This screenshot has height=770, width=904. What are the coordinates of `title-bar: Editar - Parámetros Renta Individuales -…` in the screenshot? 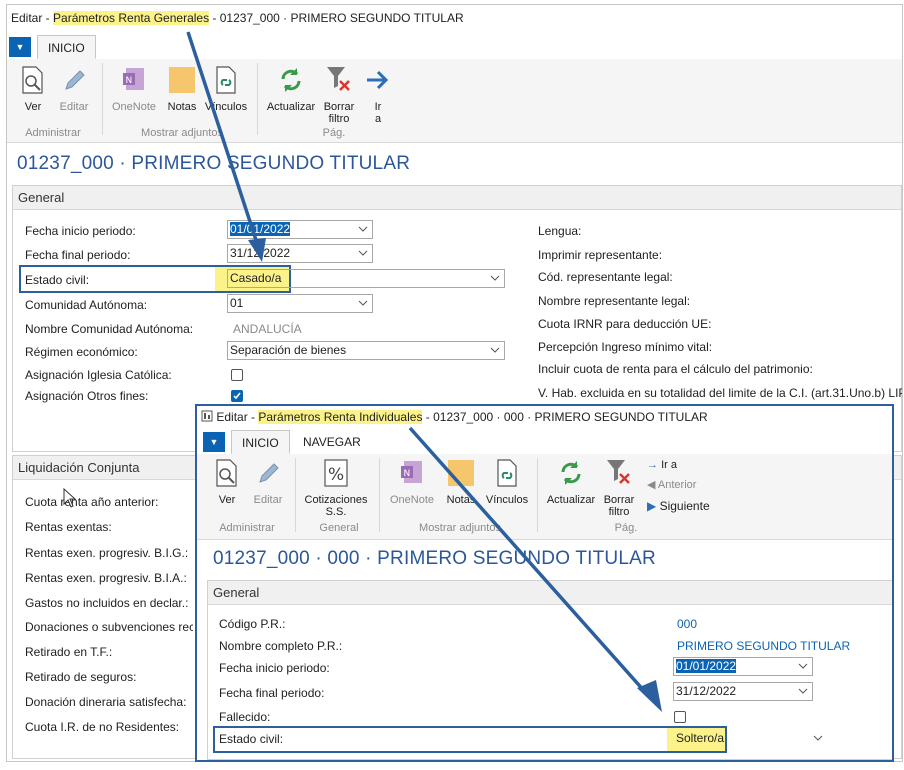 It's located at (544, 417).